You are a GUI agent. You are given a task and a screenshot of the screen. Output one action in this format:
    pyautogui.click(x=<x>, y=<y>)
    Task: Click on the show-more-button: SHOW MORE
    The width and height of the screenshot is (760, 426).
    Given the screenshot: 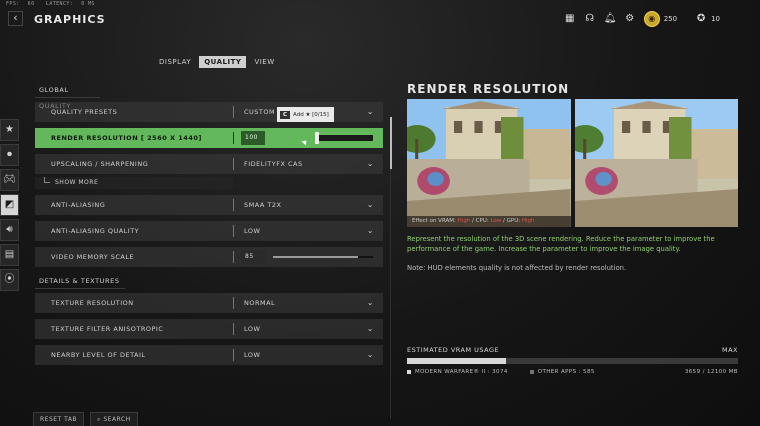 What is the action you would take?
    pyautogui.click(x=134, y=183)
    